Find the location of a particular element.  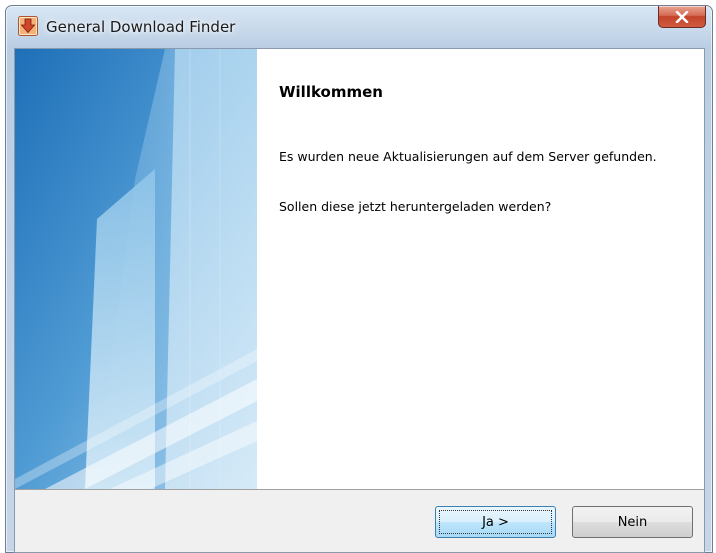

window-title: General Download Finder is located at coordinates (141, 27).